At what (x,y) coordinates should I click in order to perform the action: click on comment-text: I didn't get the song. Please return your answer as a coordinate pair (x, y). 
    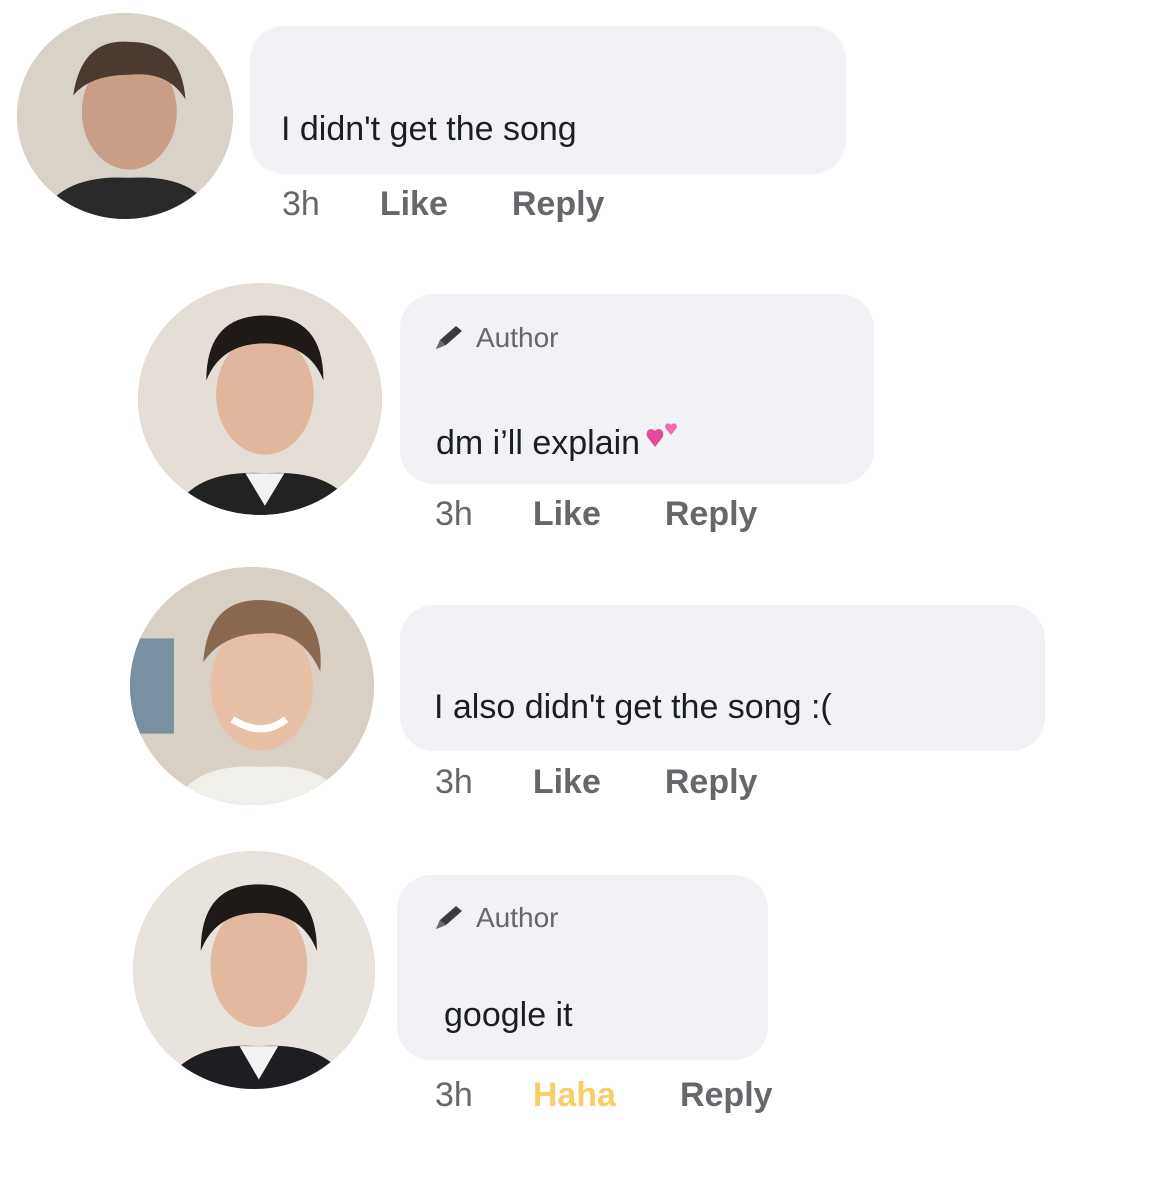
    Looking at the image, I should click on (429, 129).